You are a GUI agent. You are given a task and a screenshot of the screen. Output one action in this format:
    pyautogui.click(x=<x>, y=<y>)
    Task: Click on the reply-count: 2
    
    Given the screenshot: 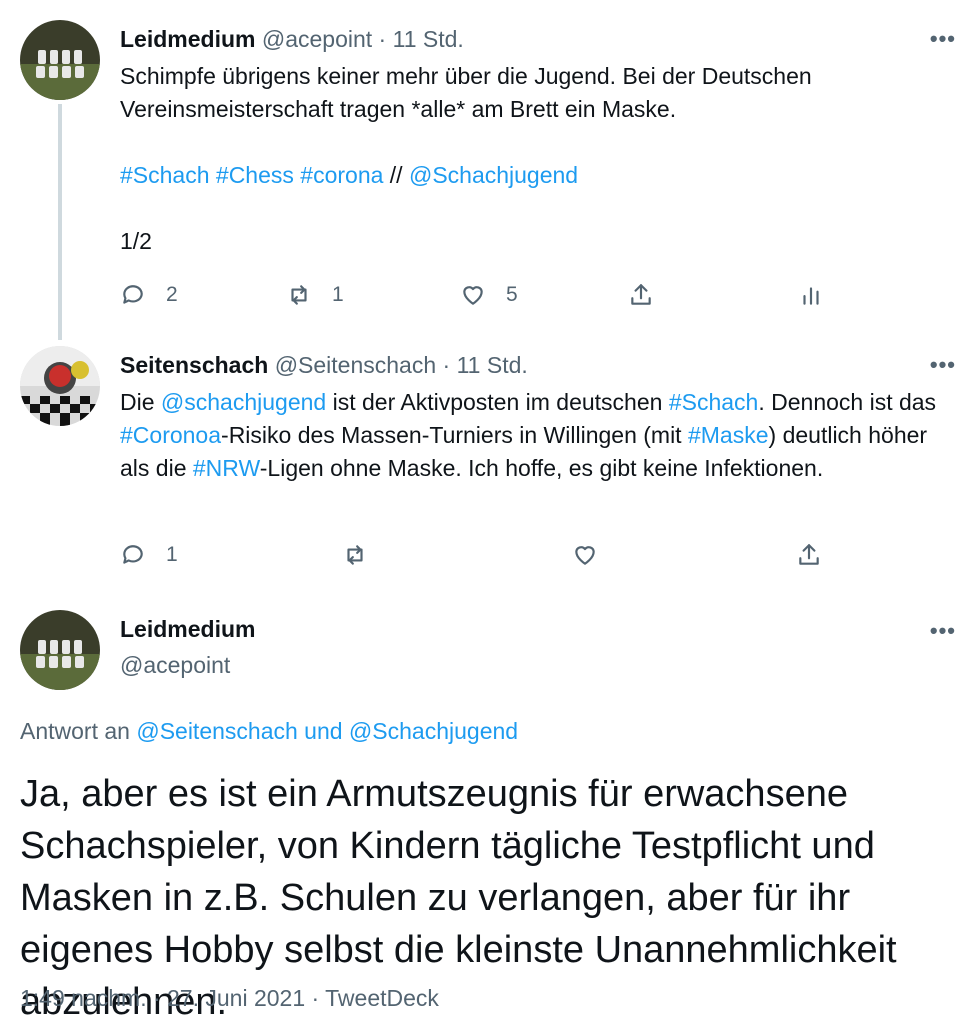 What is the action you would take?
    pyautogui.click(x=172, y=294)
    